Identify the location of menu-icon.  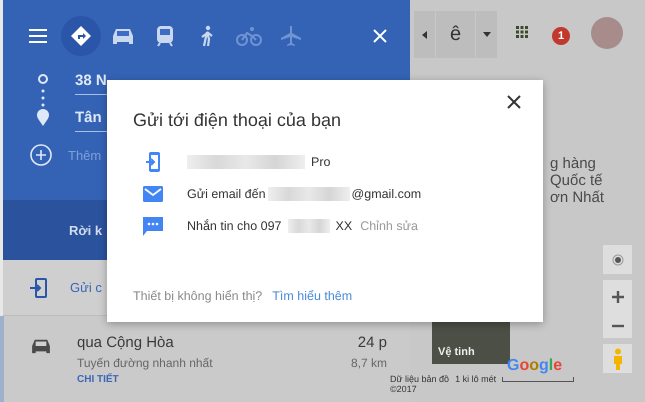
(38, 36).